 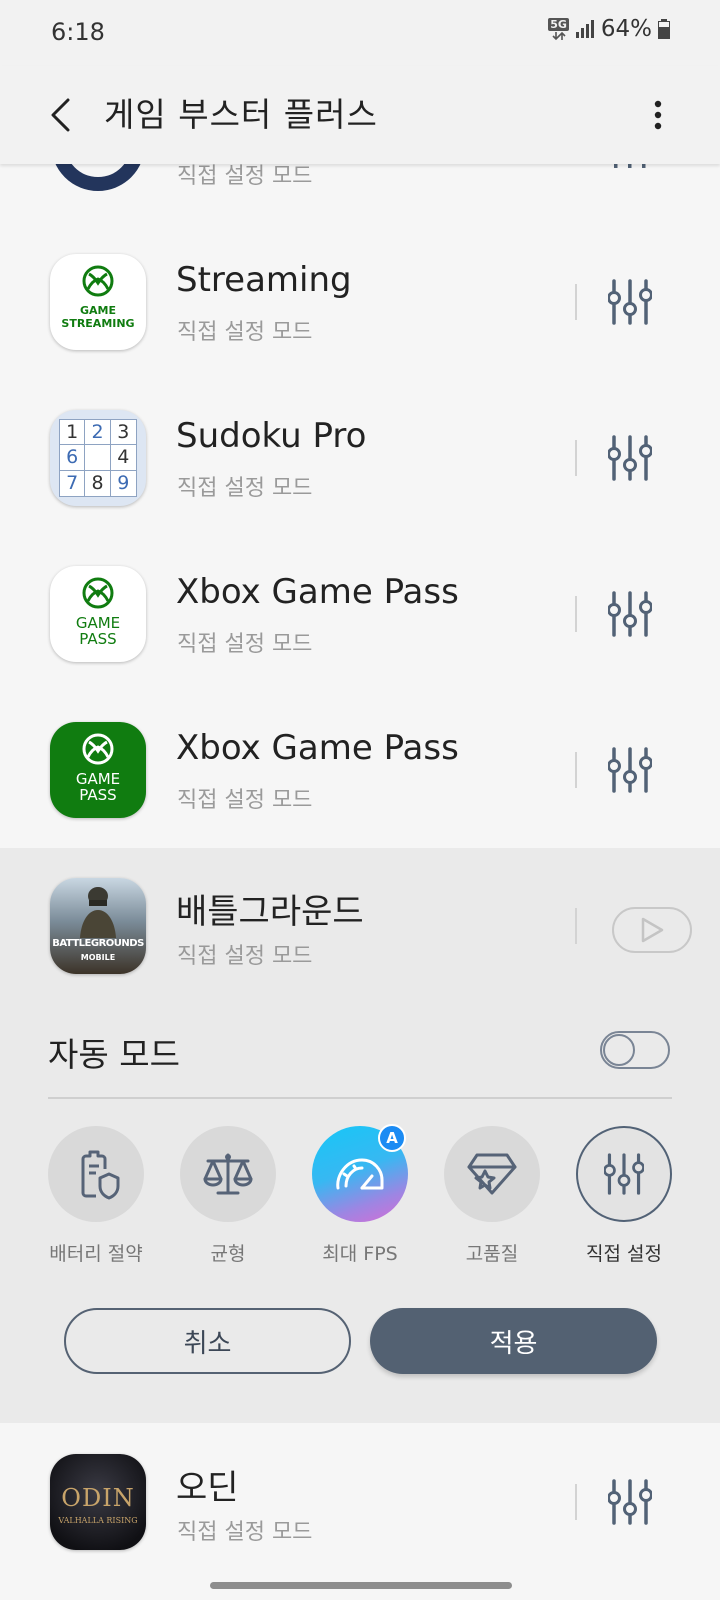 I want to click on page-title: 게임 부스터 플러스, so click(x=241, y=114).